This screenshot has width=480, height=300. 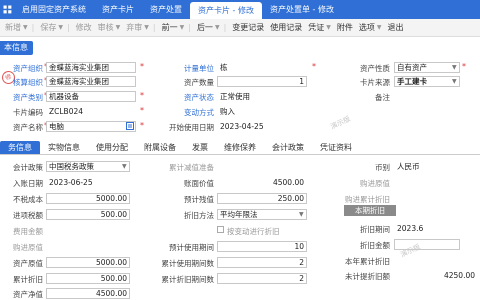 I want to click on asset-name-field: 电脑, so click(x=91, y=126).